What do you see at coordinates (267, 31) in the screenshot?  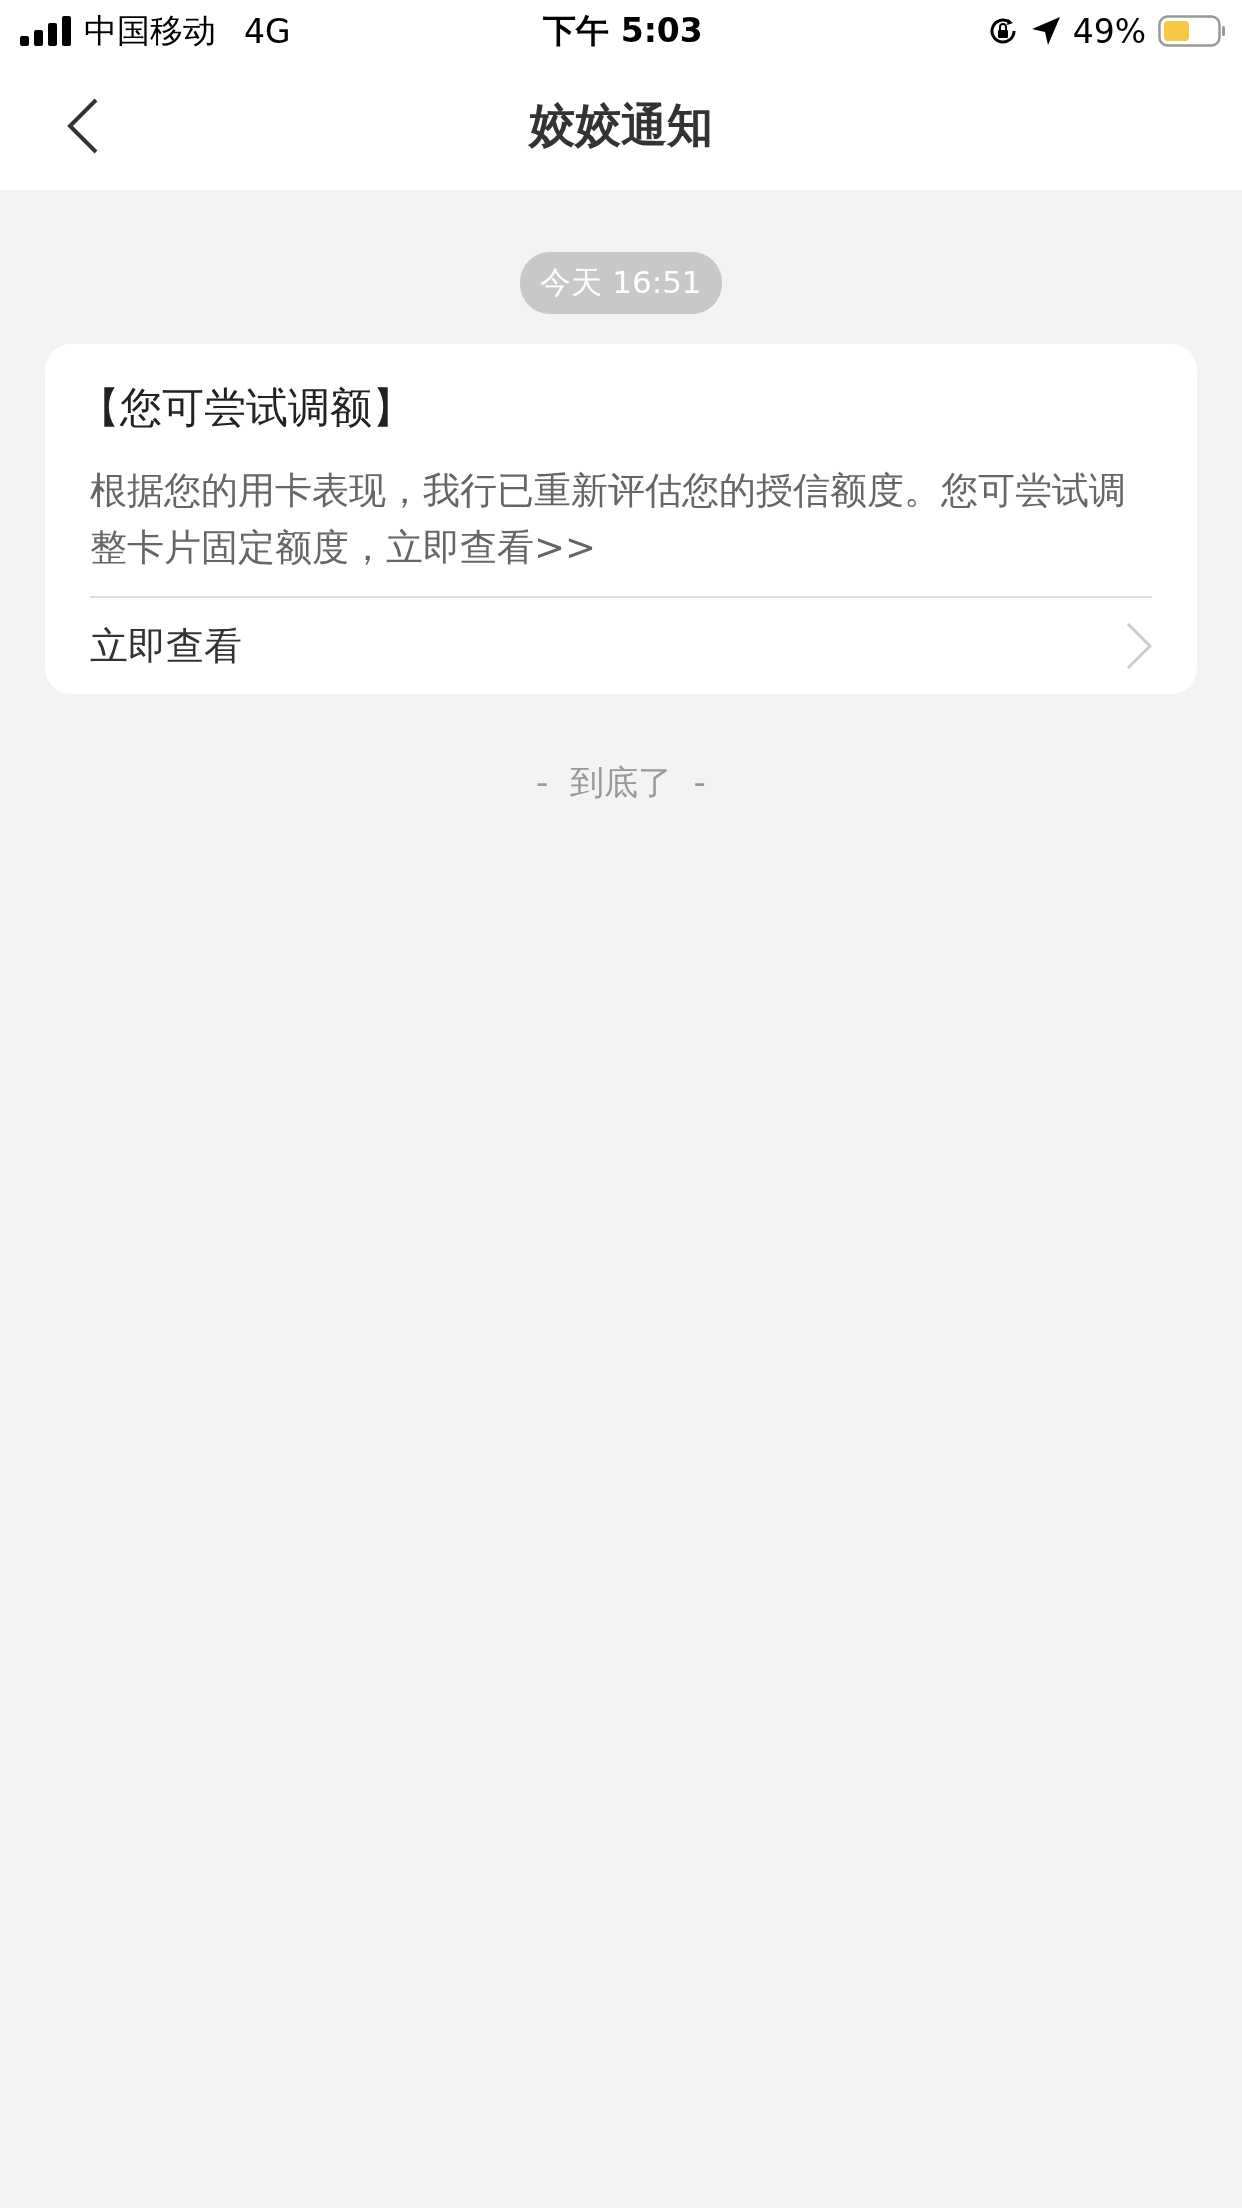 I see `network-type: 4G` at bounding box center [267, 31].